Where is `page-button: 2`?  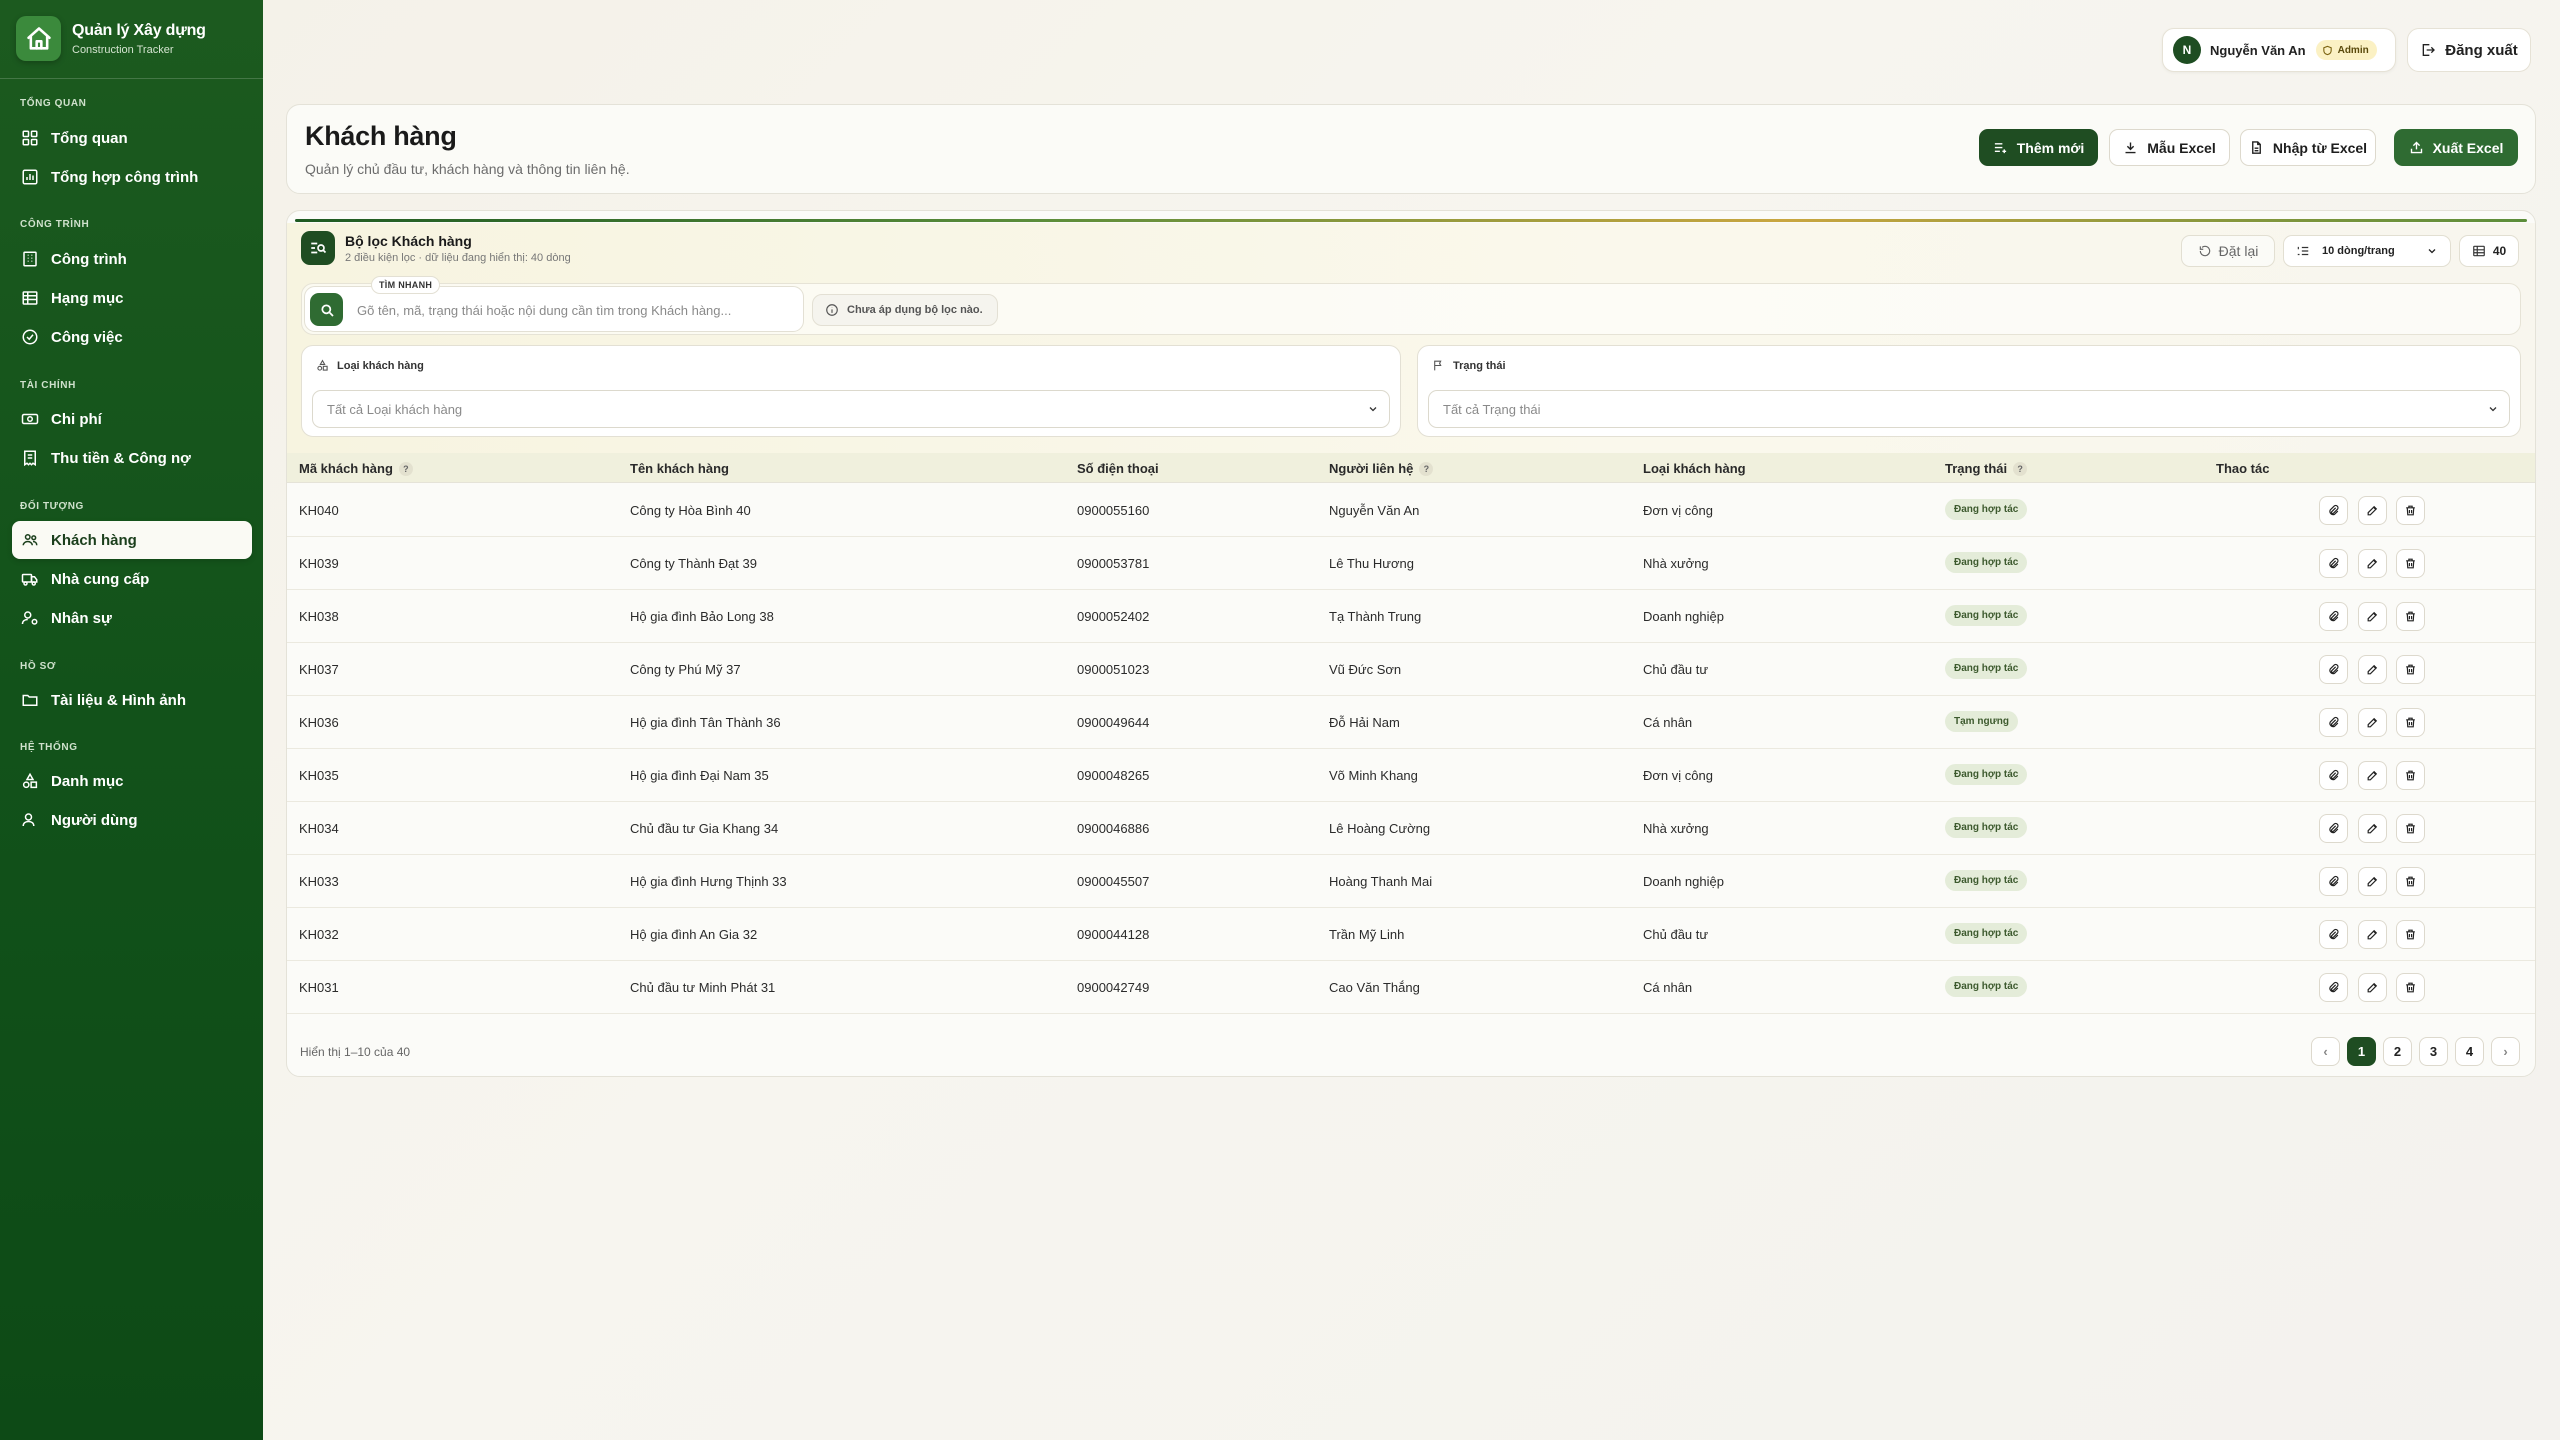 page-button: 2 is located at coordinates (2397, 1051).